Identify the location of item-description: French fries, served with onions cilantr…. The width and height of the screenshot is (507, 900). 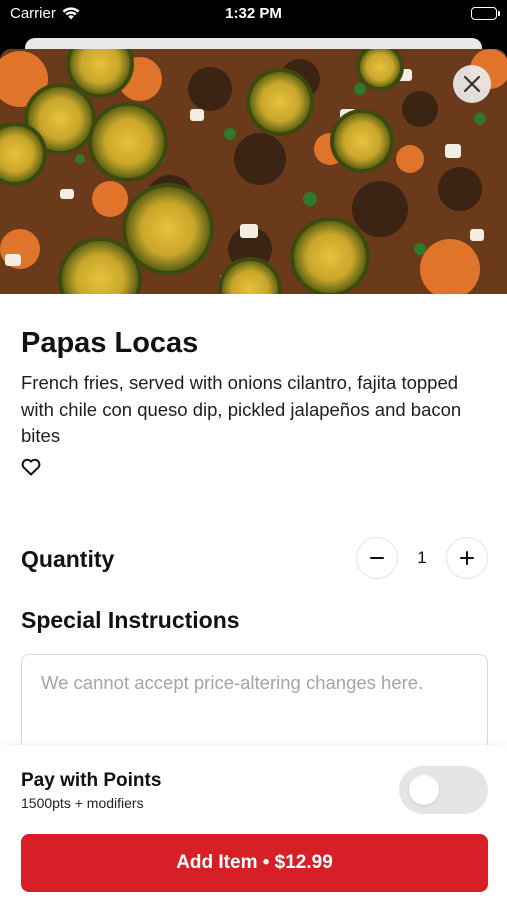
(241, 409).